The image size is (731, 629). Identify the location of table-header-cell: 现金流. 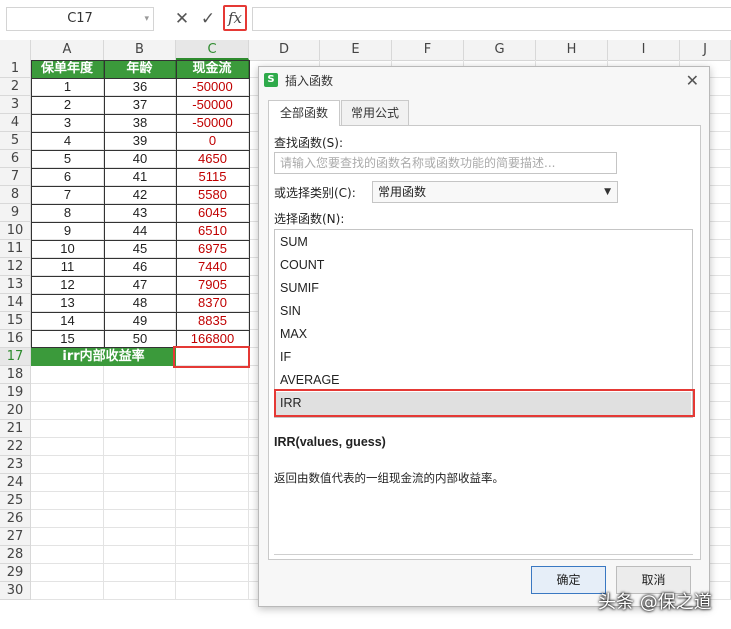
(212, 69).